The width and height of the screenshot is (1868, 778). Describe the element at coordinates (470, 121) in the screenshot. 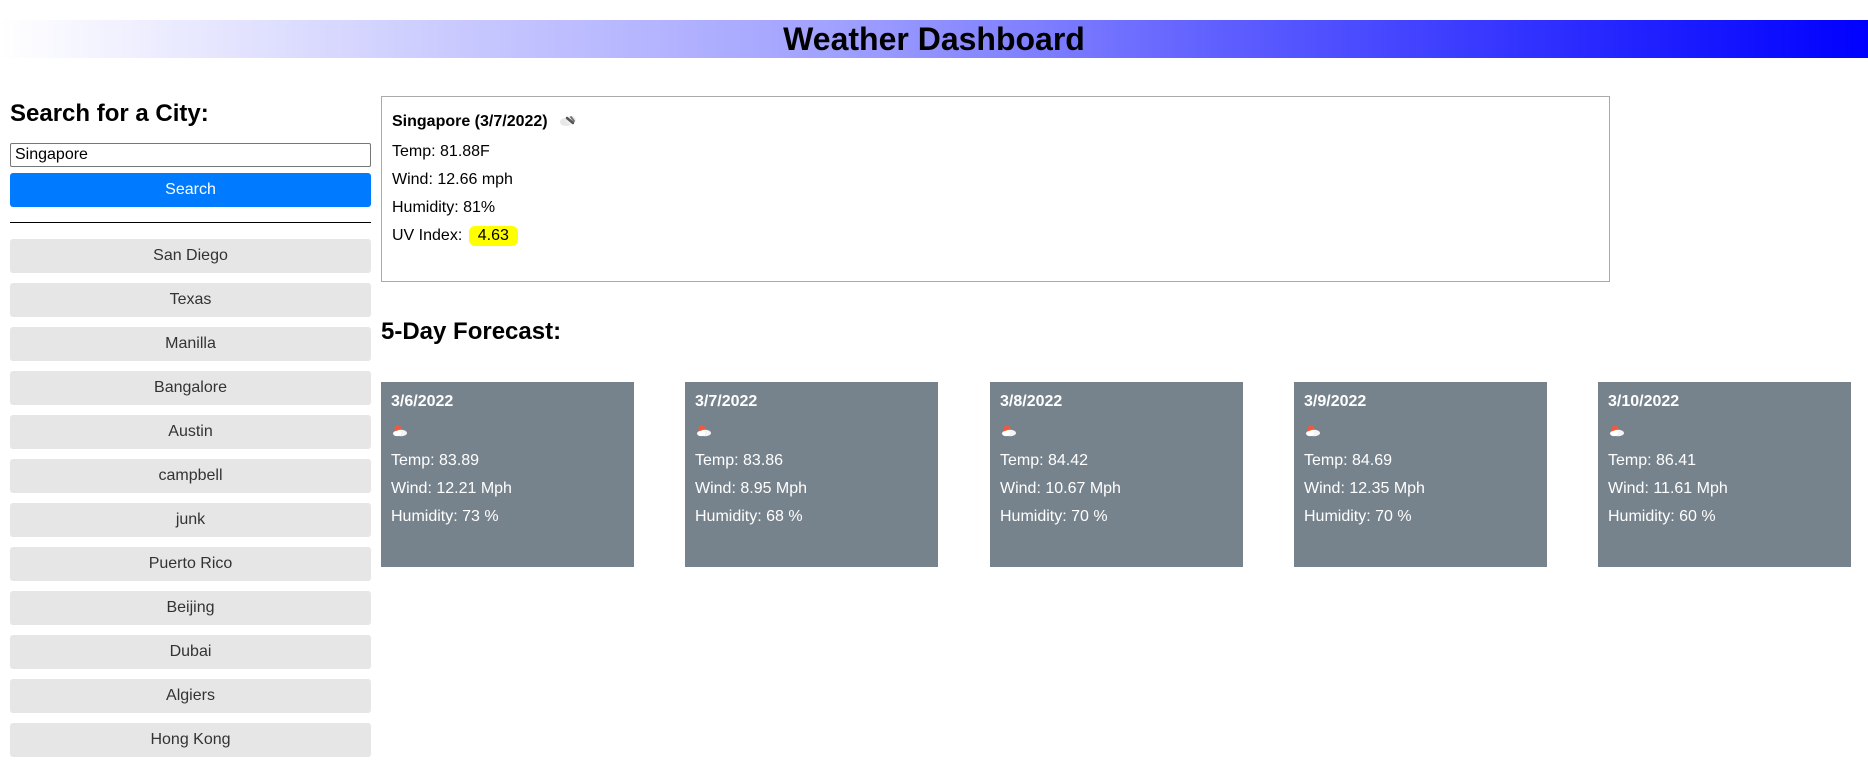

I see `current-city-date: Singapore (3/7/2022)` at that location.